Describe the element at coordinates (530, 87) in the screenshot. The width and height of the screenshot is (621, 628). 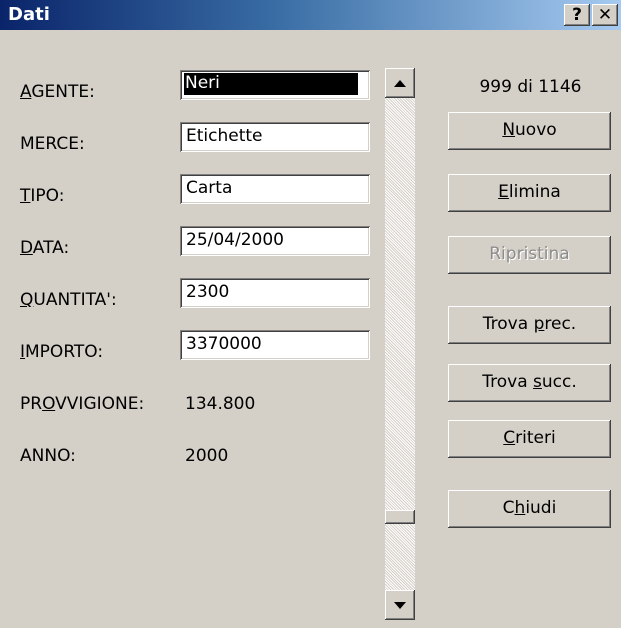
I see `record-counter: 999 di 1146` at that location.